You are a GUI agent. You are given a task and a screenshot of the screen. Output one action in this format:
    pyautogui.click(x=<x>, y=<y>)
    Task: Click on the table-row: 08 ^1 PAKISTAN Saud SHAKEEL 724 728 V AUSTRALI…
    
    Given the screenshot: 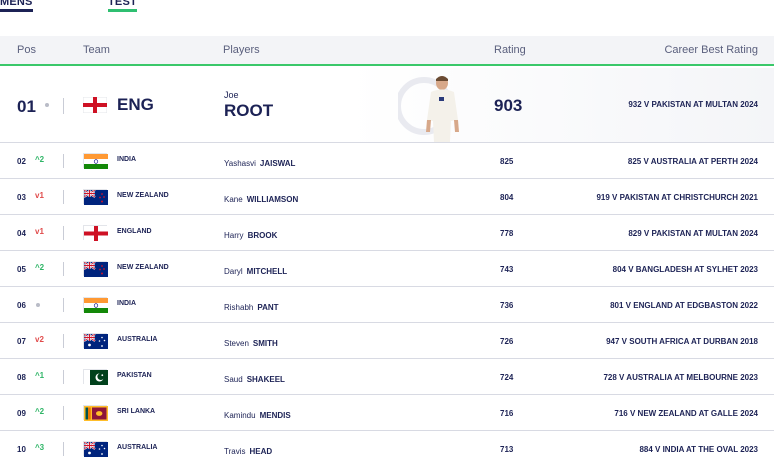 What is the action you would take?
    pyautogui.click(x=387, y=377)
    